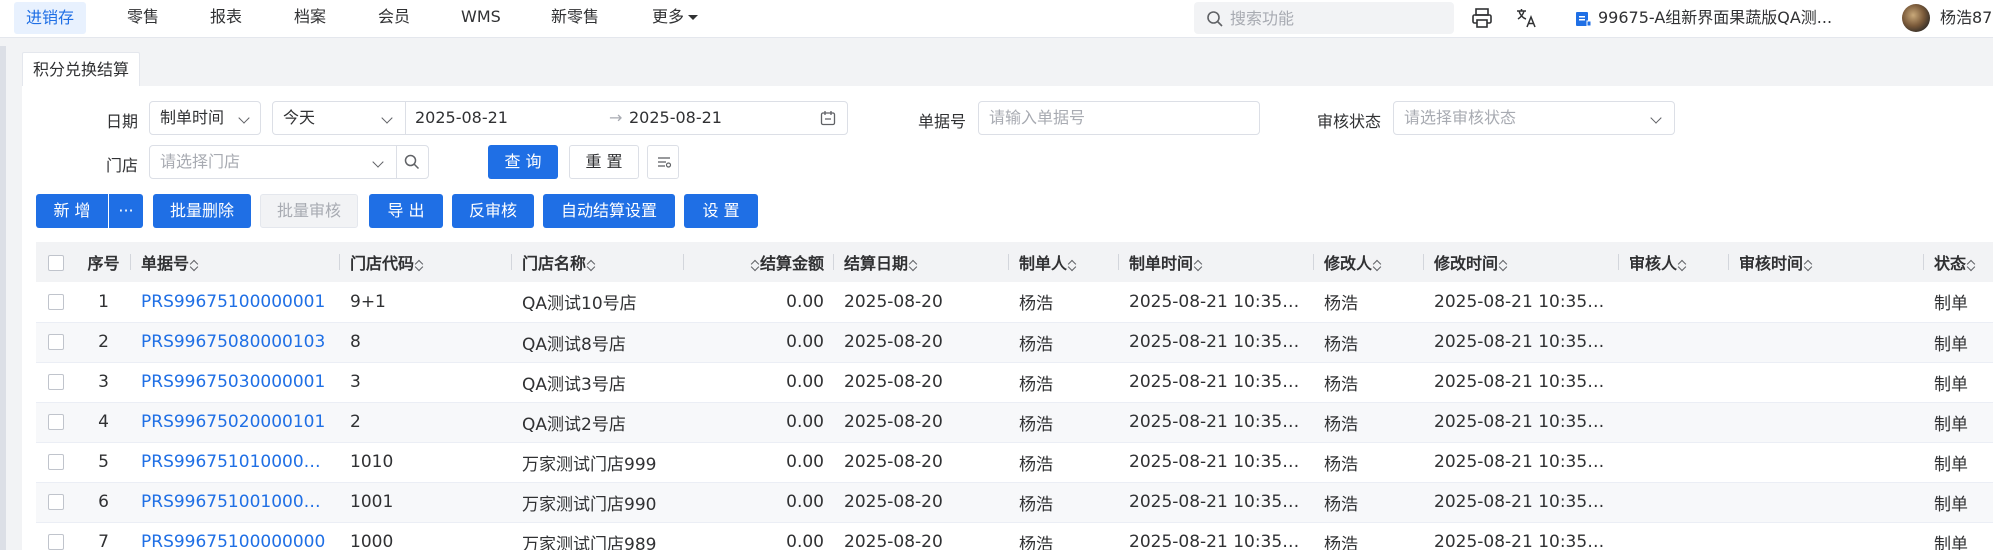 This screenshot has height=550, width=1993. What do you see at coordinates (721, 211) in the screenshot?
I see `settings-button: 设 置` at bounding box center [721, 211].